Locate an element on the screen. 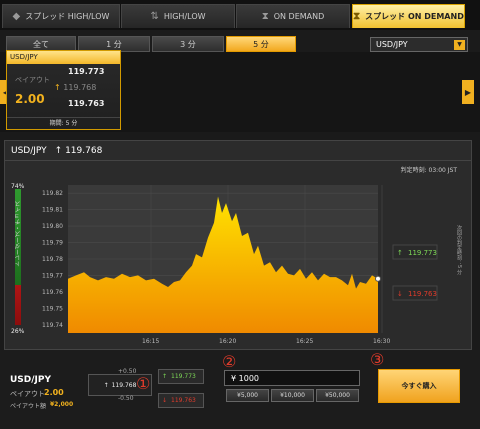 The height and width of the screenshot is (429, 480). marker-1: ① is located at coordinates (143, 383).